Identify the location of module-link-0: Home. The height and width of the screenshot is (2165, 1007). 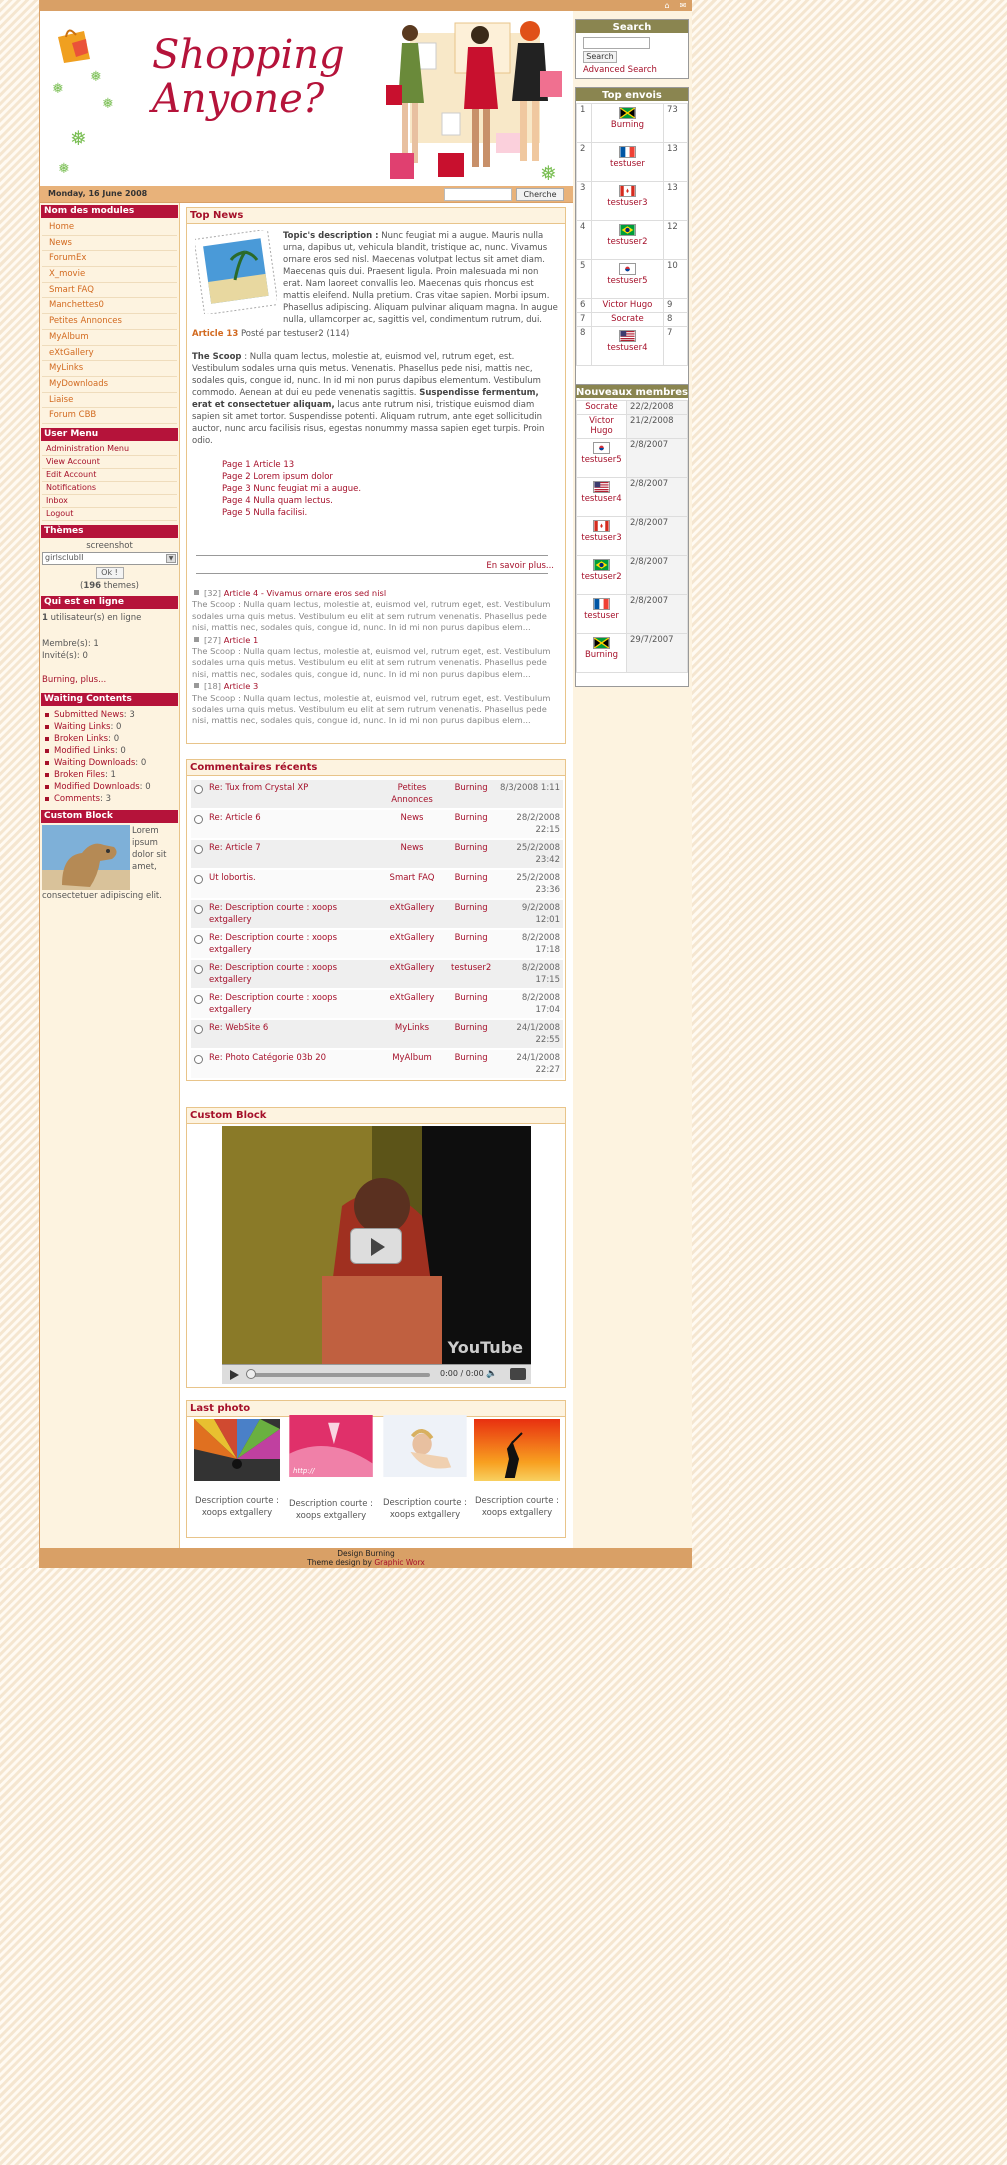
(109, 228).